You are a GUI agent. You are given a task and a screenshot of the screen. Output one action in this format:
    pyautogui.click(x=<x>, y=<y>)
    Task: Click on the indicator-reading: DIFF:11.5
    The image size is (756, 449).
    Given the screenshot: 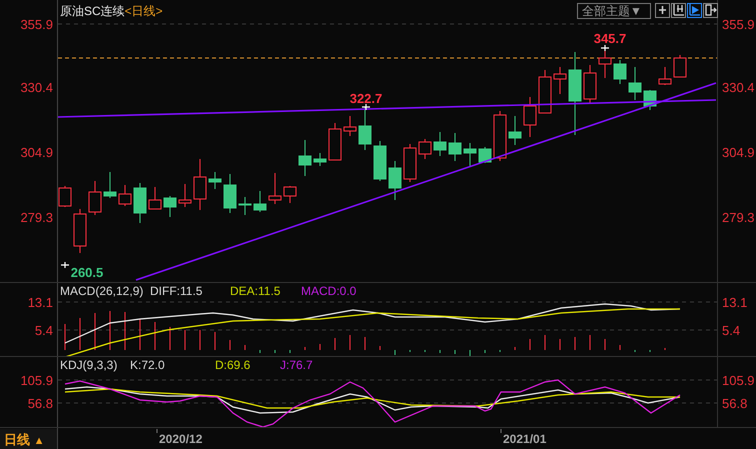 What is the action you would take?
    pyautogui.click(x=176, y=291)
    